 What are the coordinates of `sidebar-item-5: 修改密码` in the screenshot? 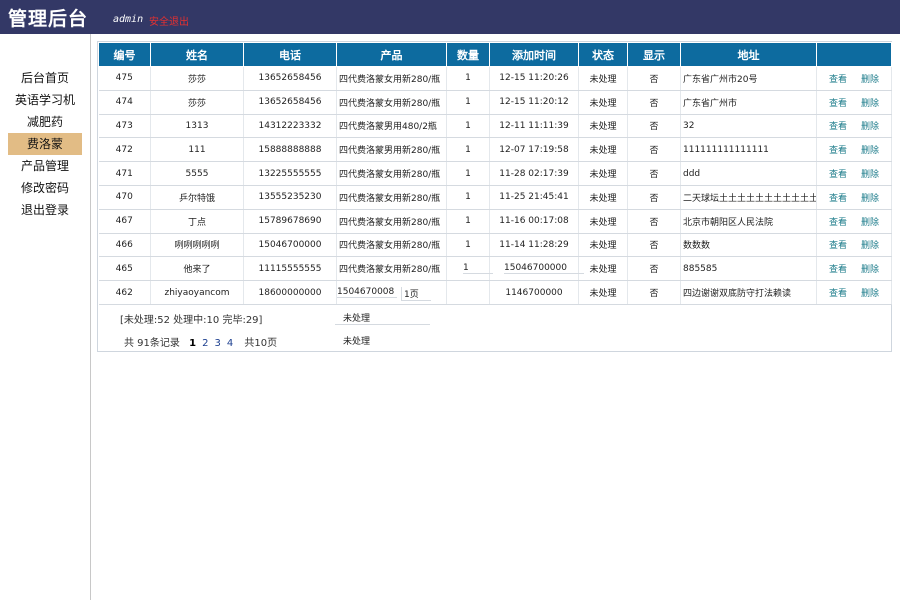 It's located at (45, 188).